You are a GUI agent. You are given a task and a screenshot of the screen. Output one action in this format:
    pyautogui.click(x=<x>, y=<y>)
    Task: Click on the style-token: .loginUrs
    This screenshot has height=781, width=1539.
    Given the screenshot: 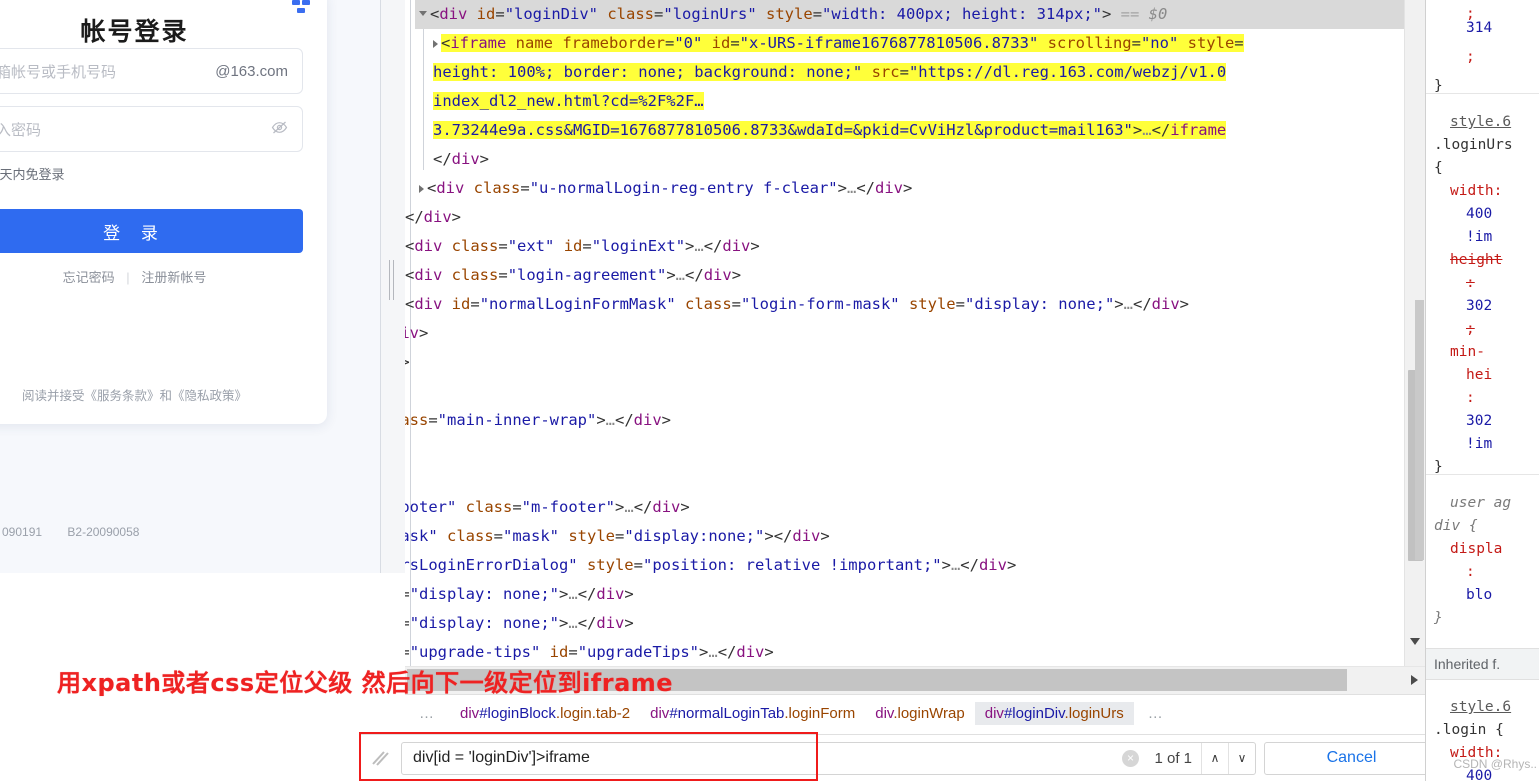 What is the action you would take?
    pyautogui.click(x=1473, y=145)
    